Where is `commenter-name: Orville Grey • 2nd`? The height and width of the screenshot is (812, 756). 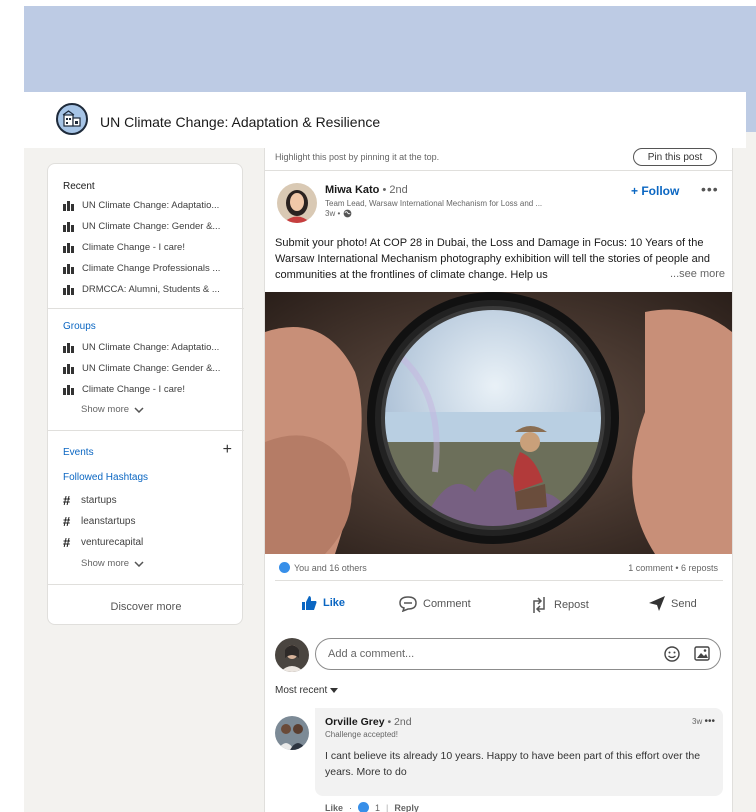 commenter-name: Orville Grey • 2nd is located at coordinates (368, 722).